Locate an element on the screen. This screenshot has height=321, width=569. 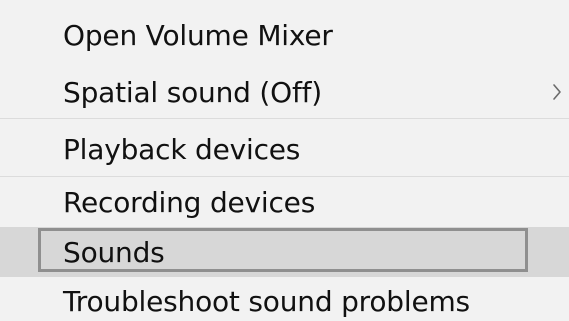
menu-item-label: Open Volume Mixer is located at coordinates (198, 35).